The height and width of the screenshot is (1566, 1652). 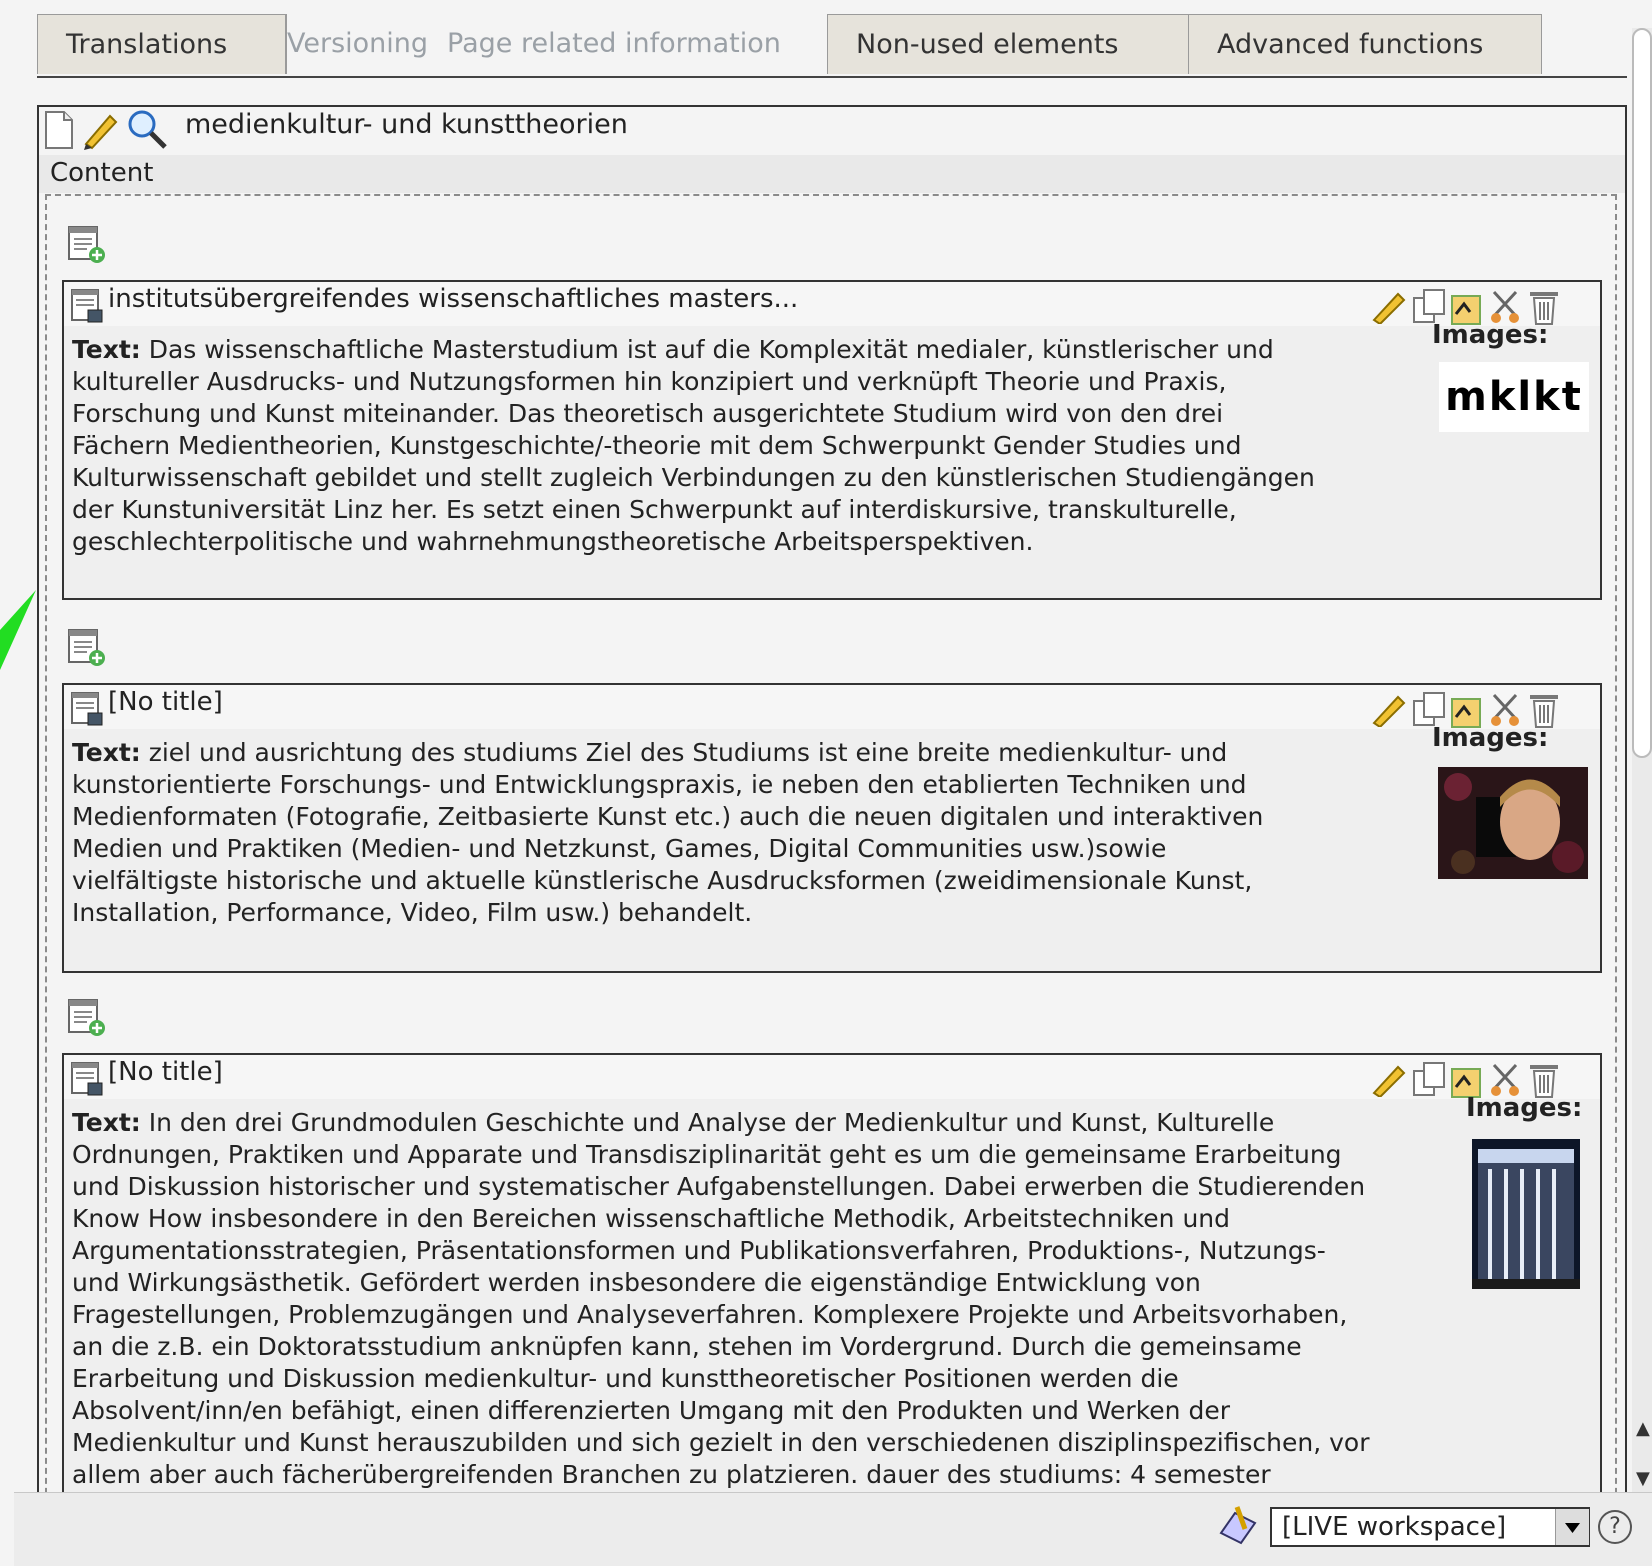 What do you see at coordinates (1642, 393) in the screenshot?
I see `scrollbar-thumb` at bounding box center [1642, 393].